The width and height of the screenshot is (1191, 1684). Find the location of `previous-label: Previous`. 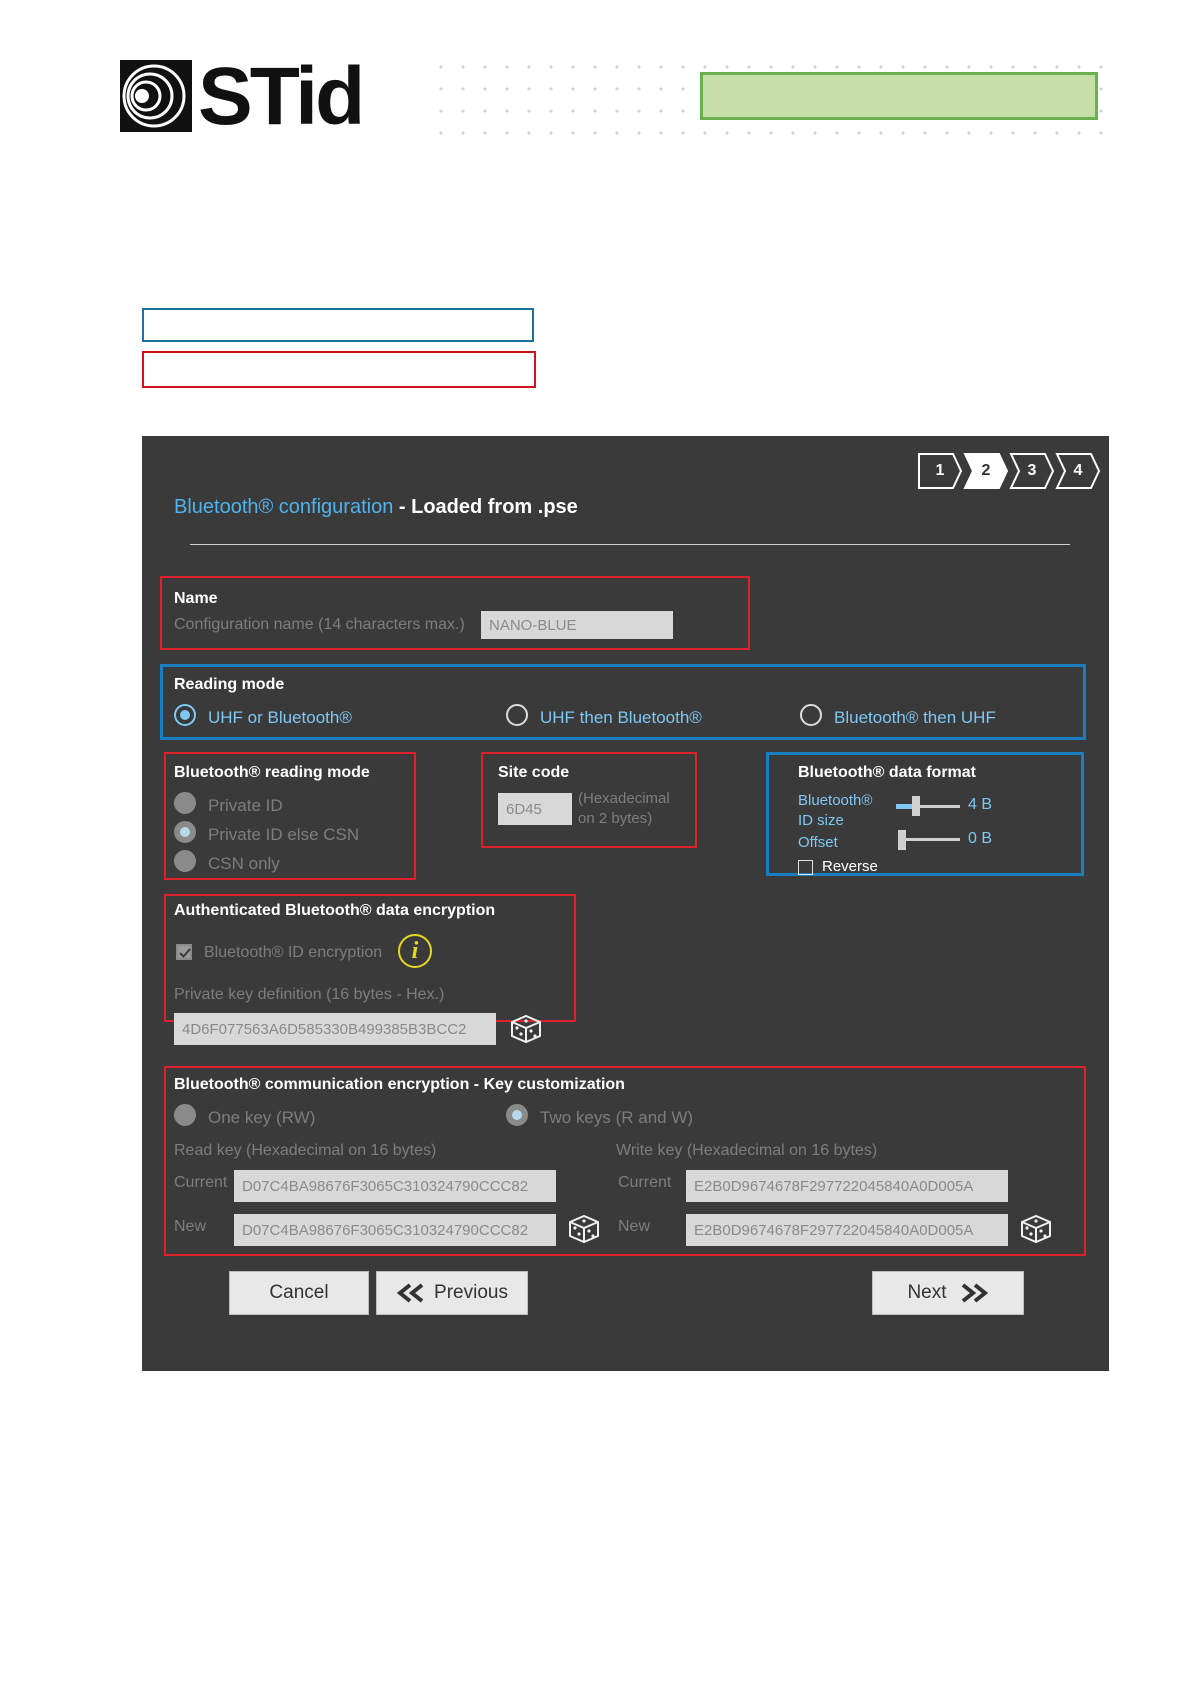

previous-label: Previous is located at coordinates (471, 1292).